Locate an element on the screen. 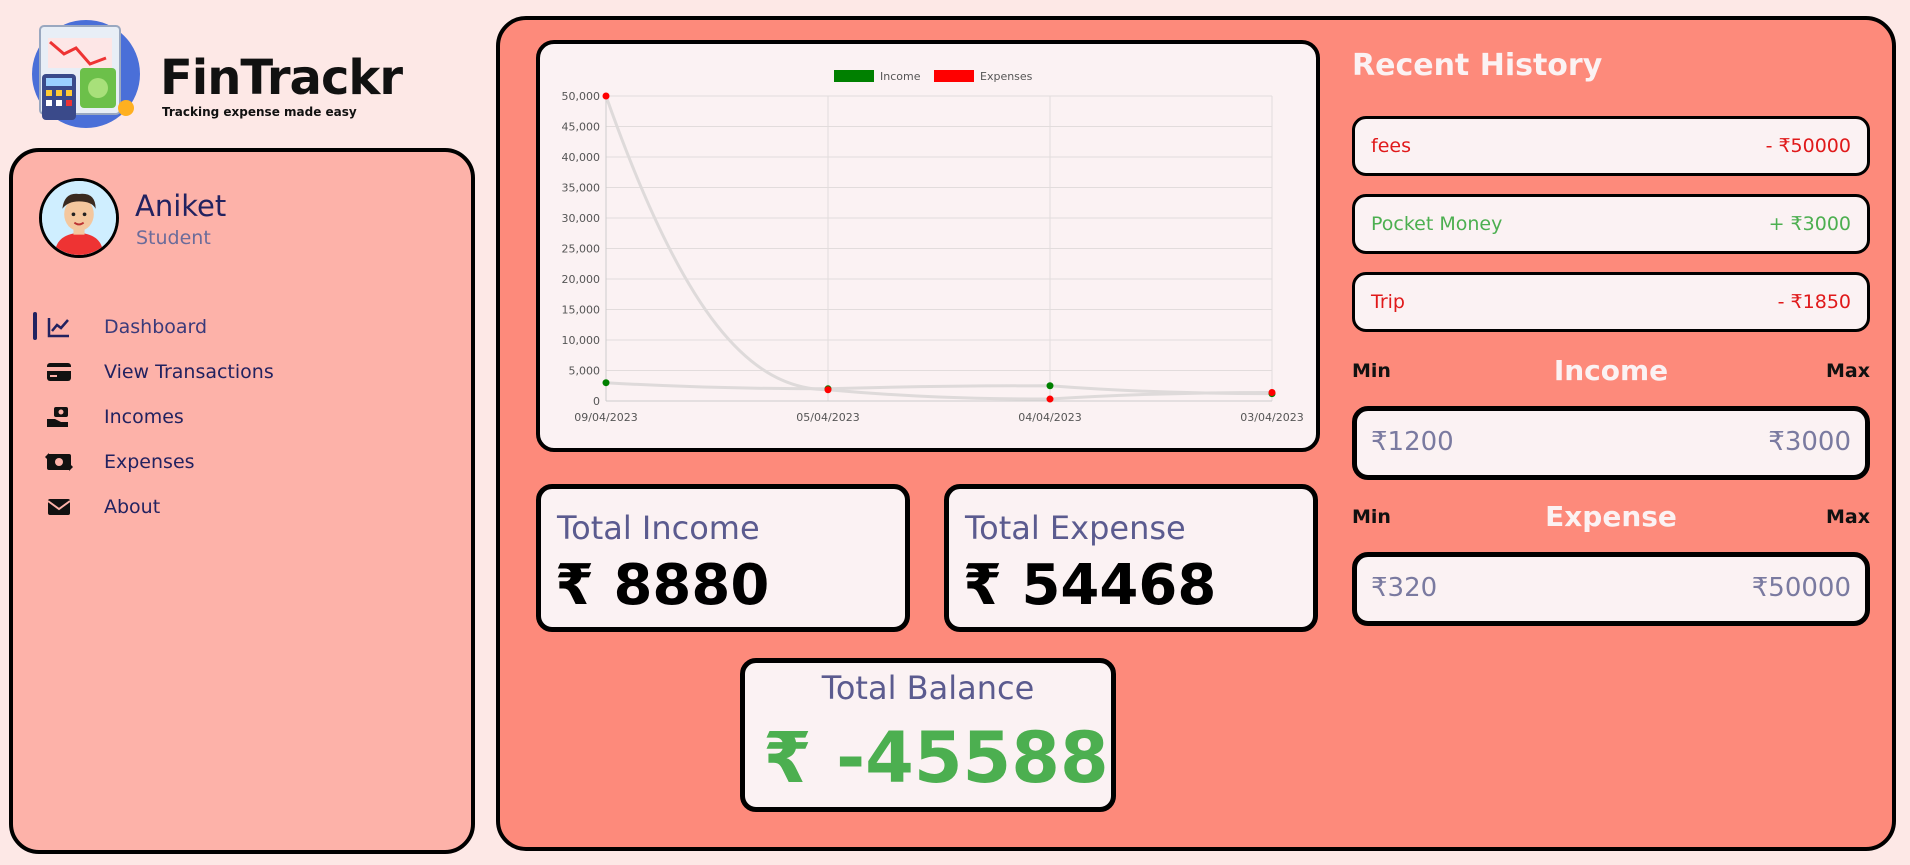  recent-history-title: Recent History is located at coordinates (1477, 65).